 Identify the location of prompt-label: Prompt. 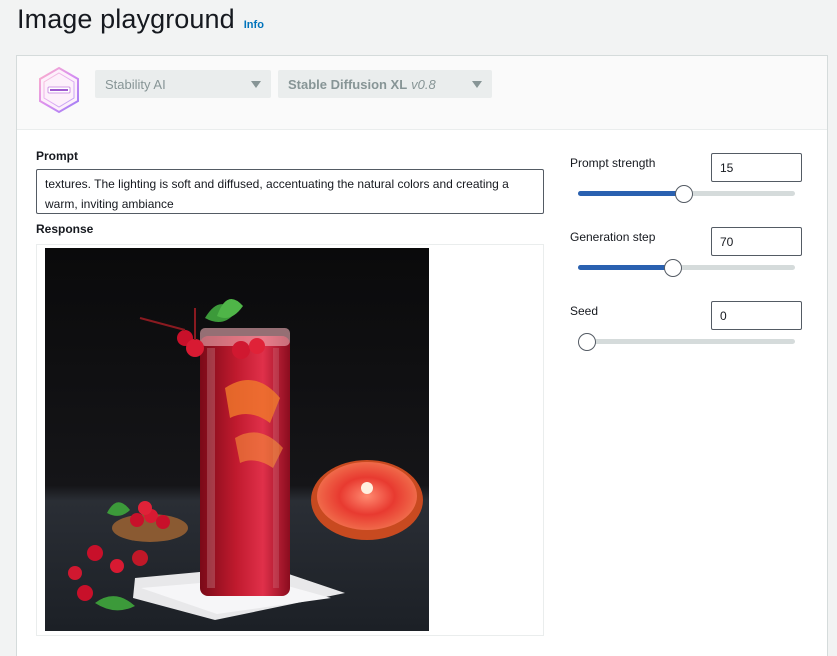
(57, 156).